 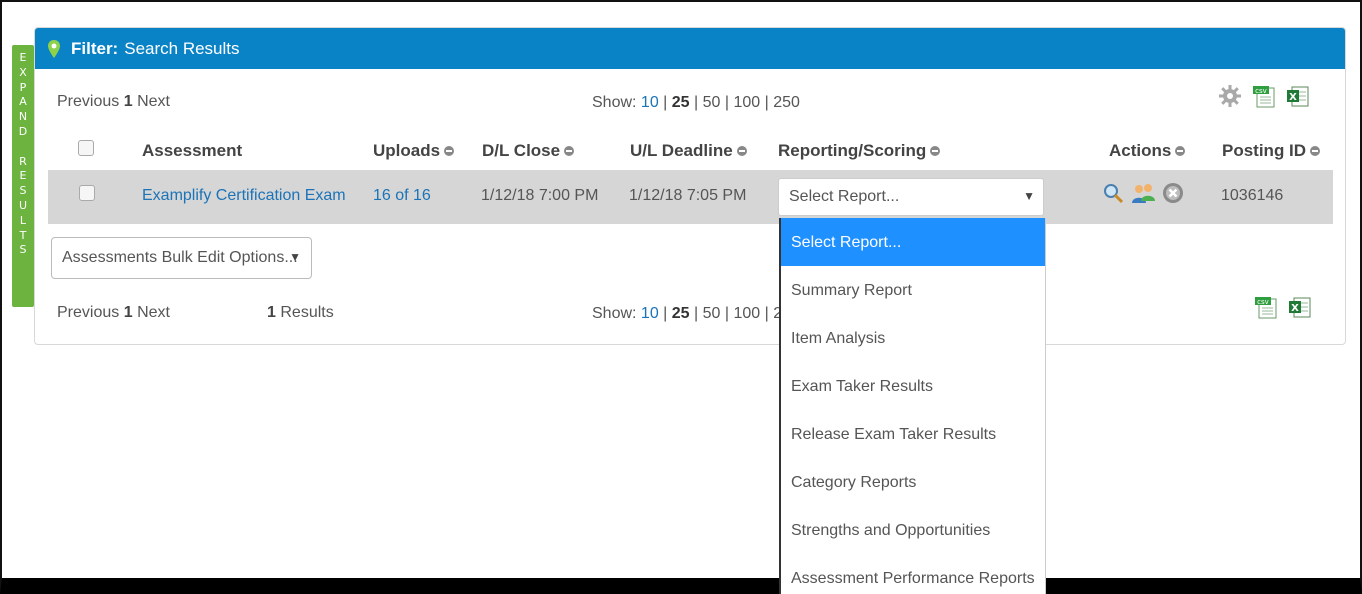 I want to click on col-dl-close-label: D/L Close, so click(x=521, y=150).